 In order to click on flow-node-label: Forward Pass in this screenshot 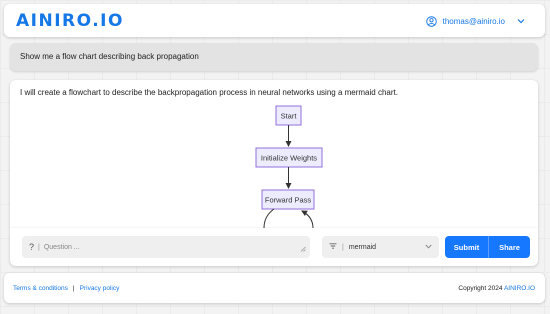, I will do `click(288, 200)`.